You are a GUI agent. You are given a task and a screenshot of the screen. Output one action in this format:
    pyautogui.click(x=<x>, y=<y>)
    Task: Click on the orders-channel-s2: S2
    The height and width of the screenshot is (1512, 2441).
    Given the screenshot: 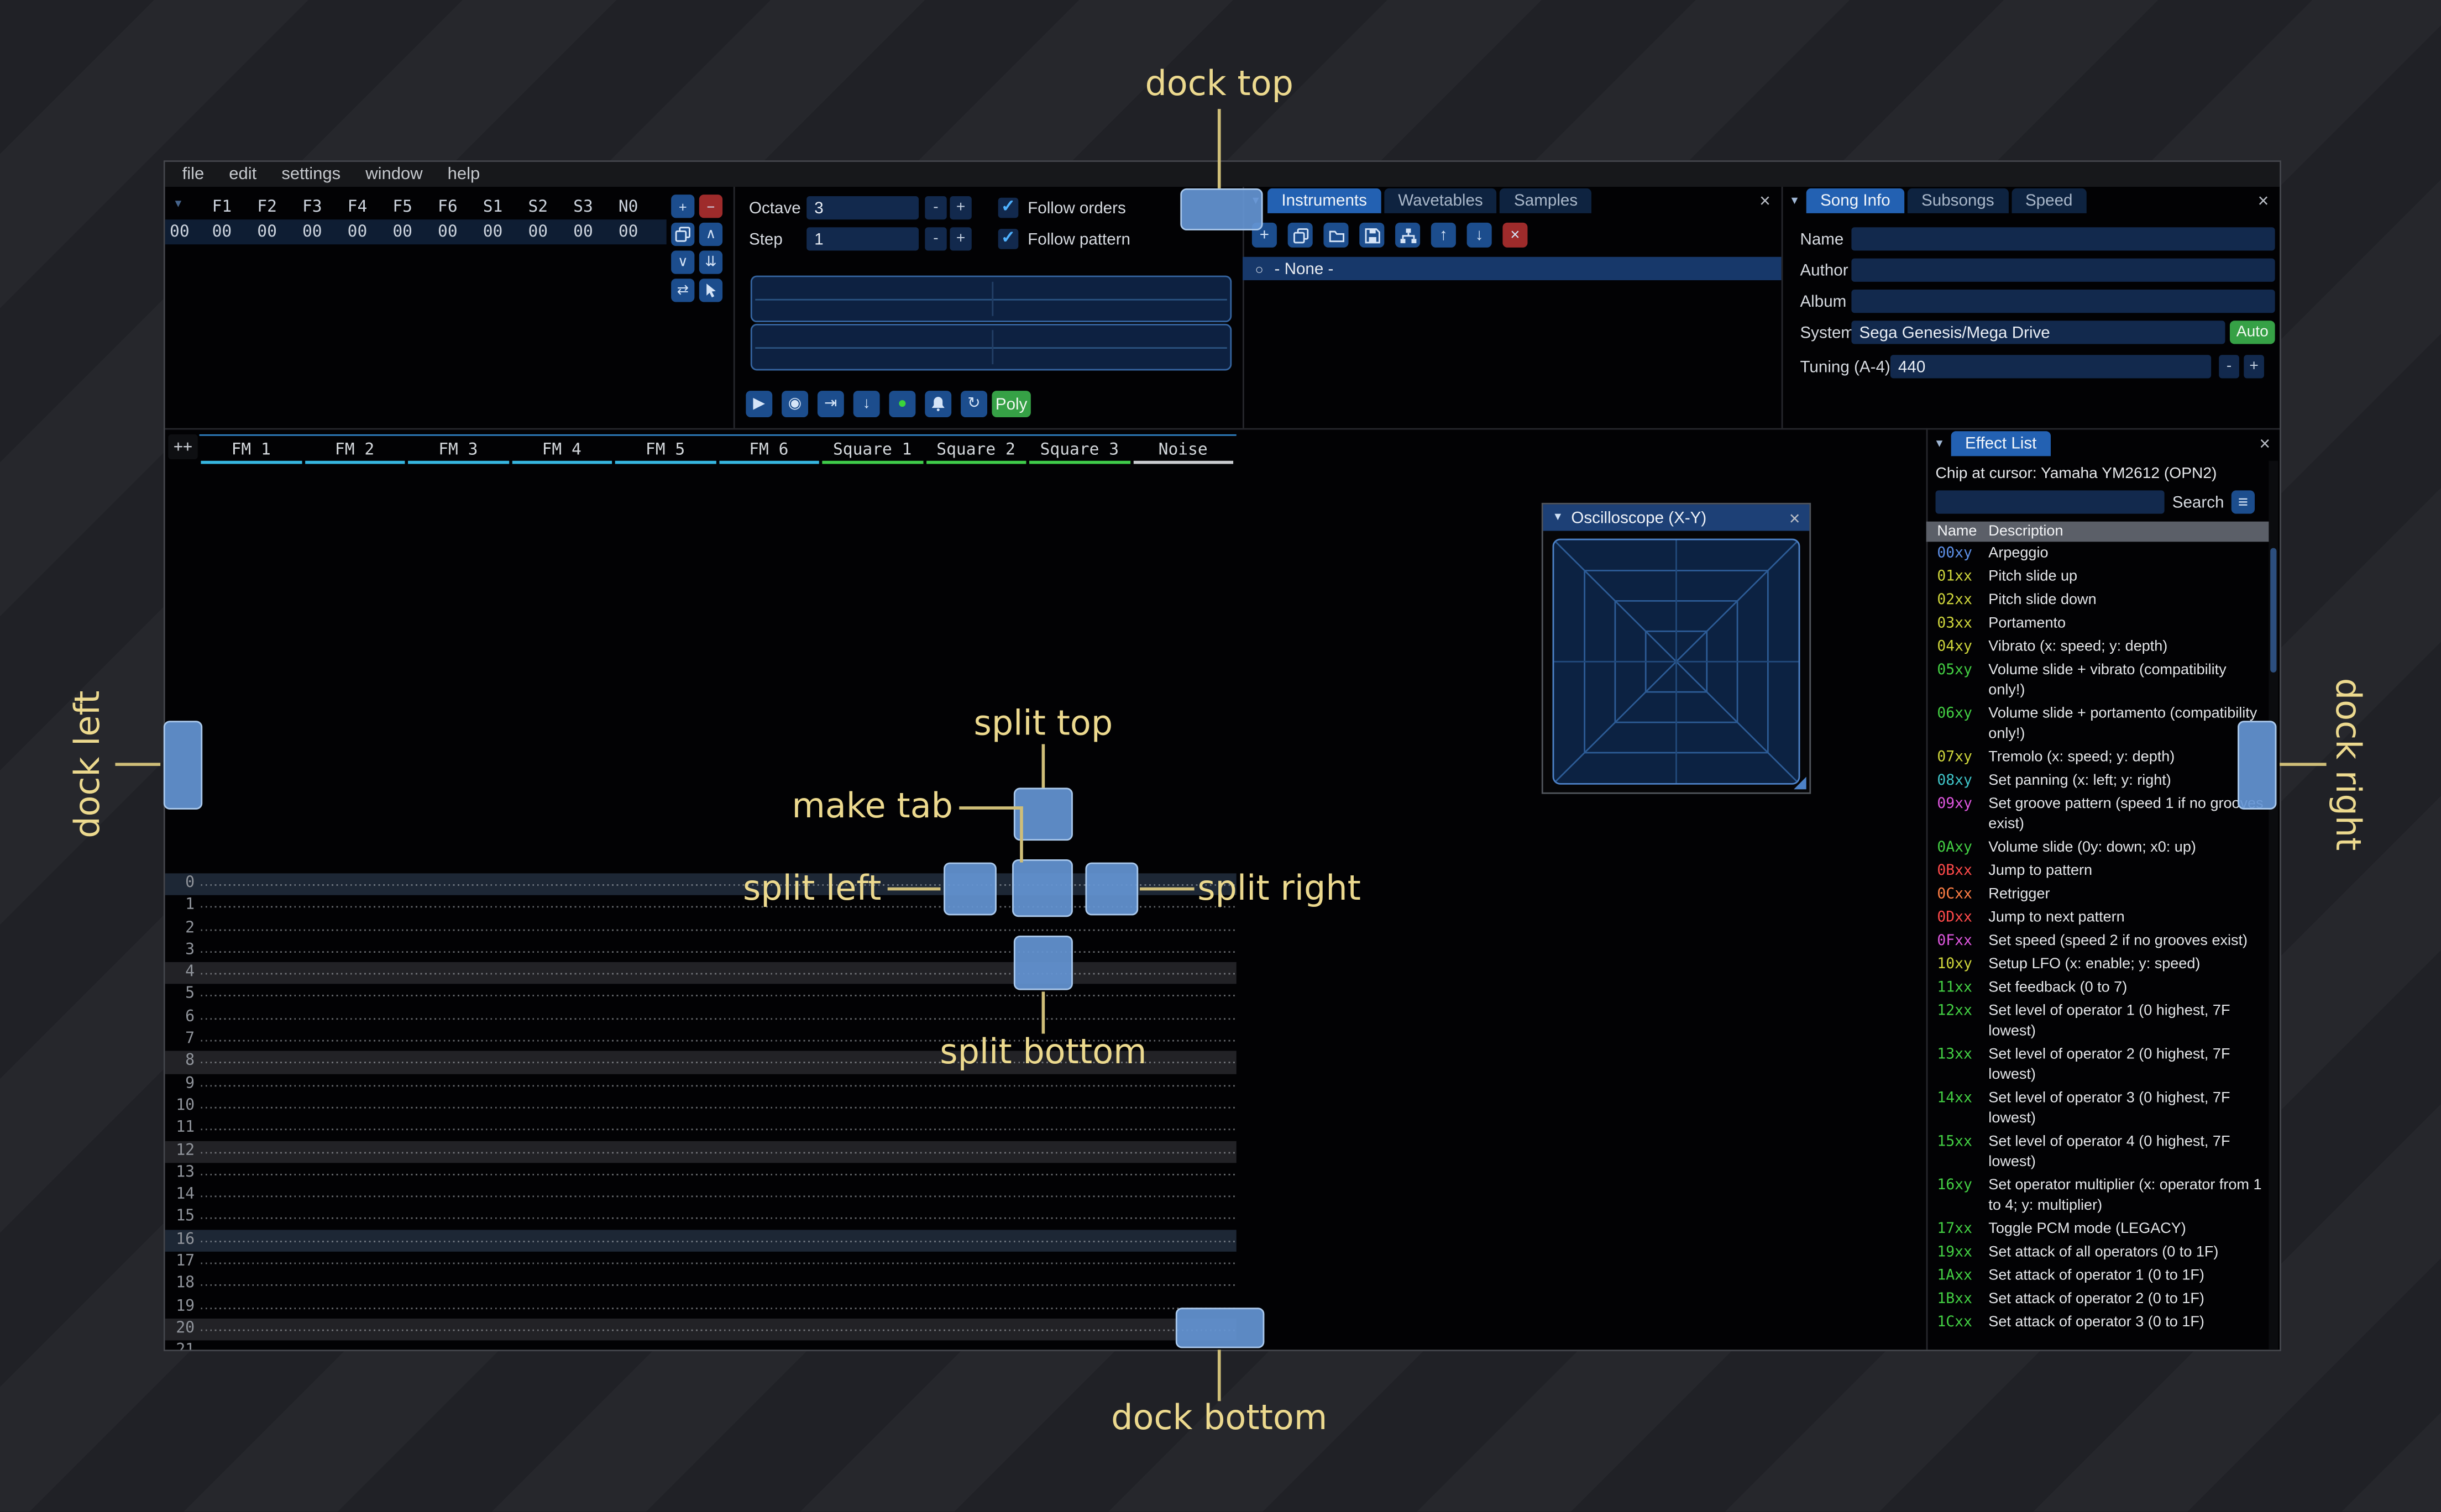 What is the action you would take?
    pyautogui.click(x=538, y=208)
    